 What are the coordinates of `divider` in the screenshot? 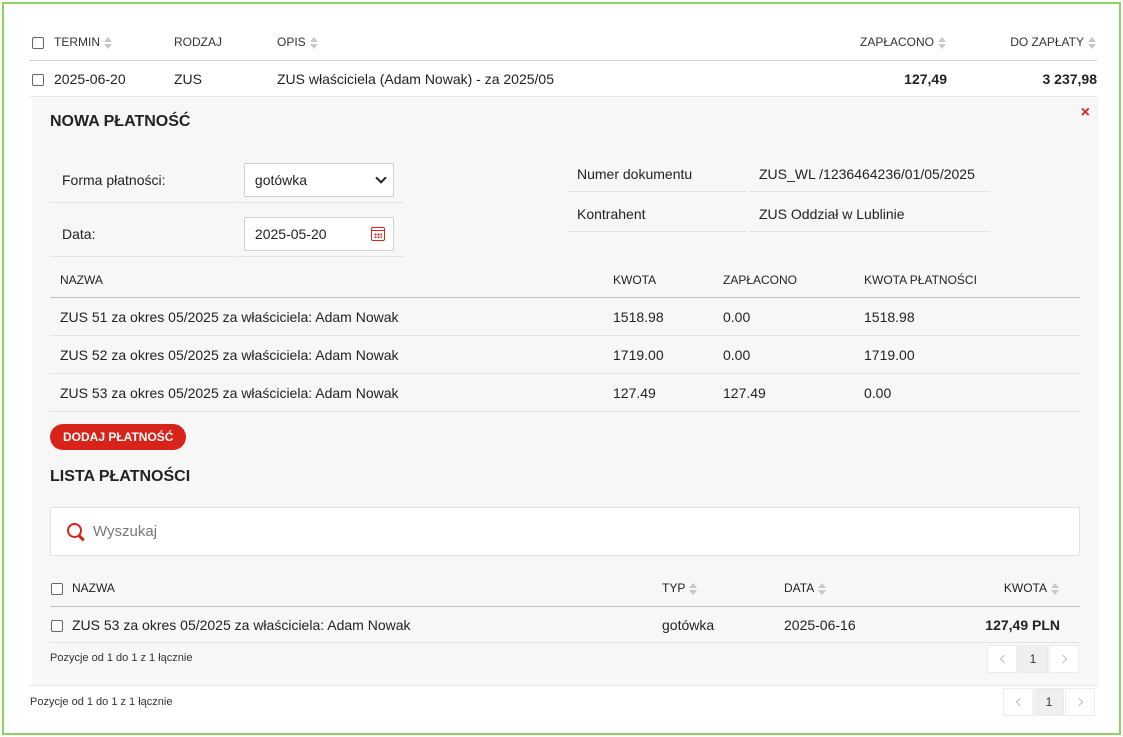 It's located at (563, 685).